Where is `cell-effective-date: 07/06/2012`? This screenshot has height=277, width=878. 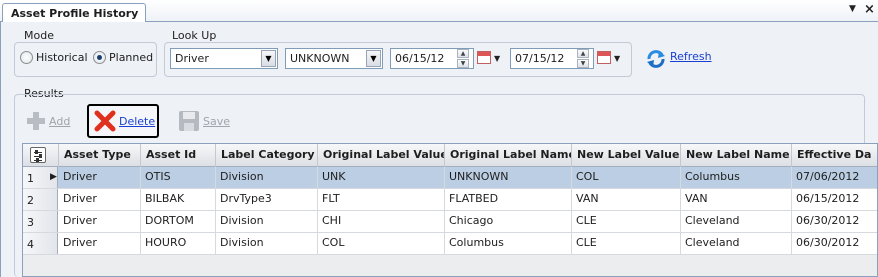 cell-effective-date: 07/06/2012 is located at coordinates (834, 177).